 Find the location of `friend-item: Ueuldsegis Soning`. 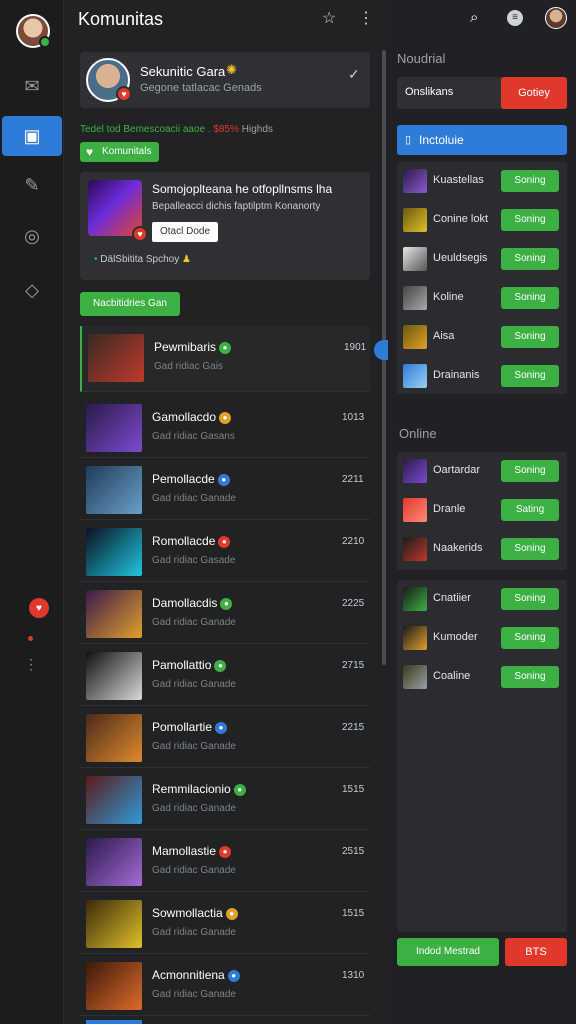

friend-item: Ueuldsegis Soning is located at coordinates (482, 259).